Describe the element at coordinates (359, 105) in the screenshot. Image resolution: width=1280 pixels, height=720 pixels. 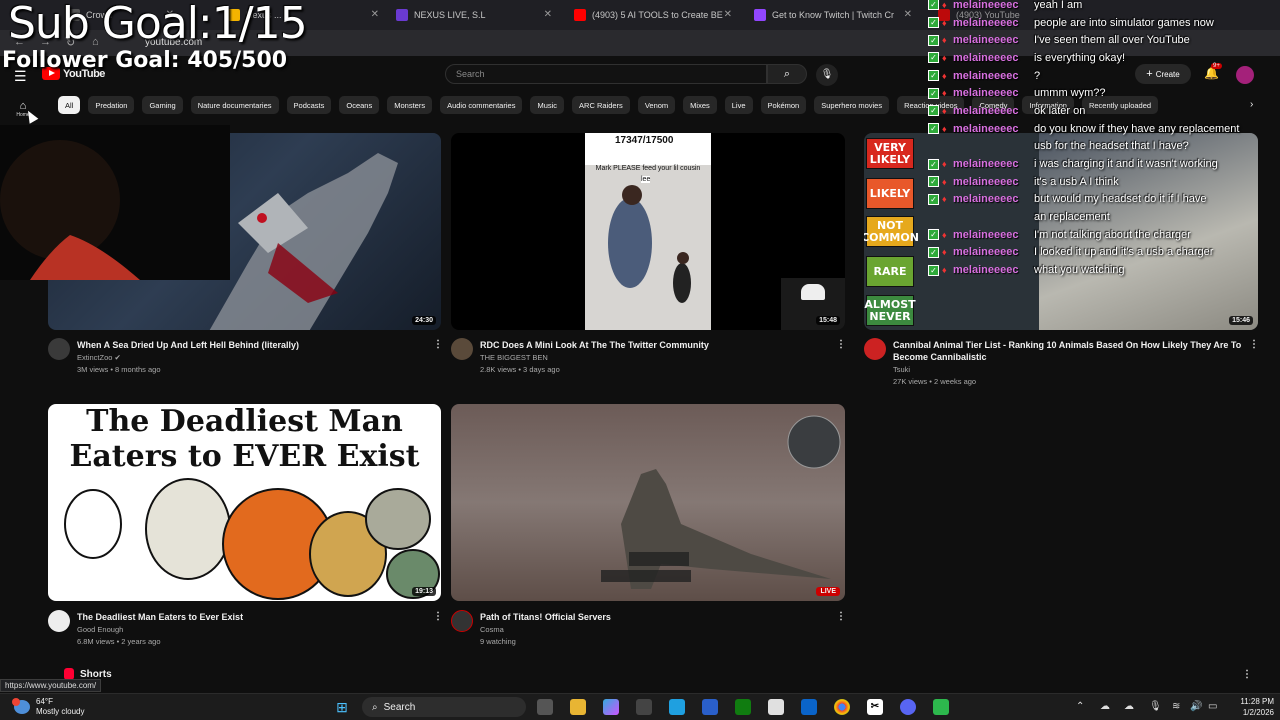
I see `chip: Oceans` at that location.